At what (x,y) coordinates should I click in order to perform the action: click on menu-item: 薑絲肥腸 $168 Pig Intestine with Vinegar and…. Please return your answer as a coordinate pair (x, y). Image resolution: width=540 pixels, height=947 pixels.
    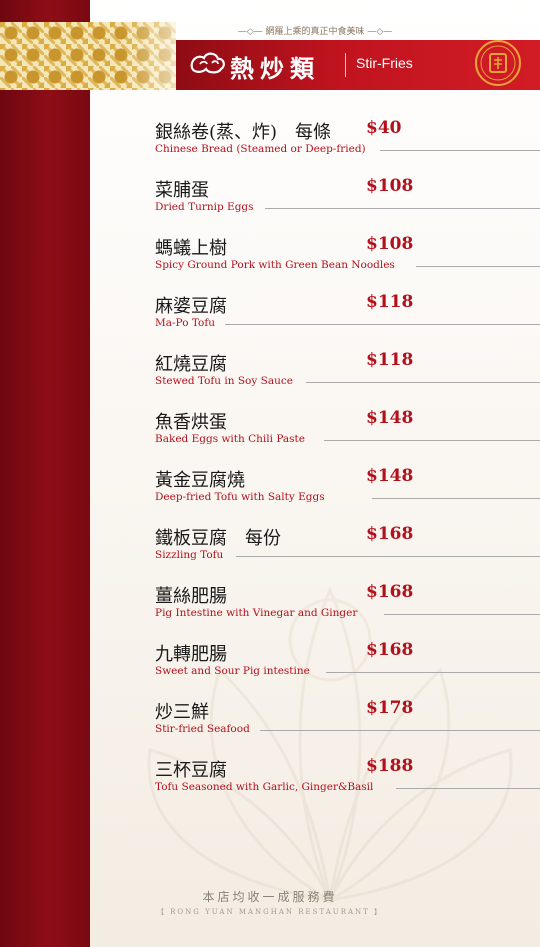
    Looking at the image, I should click on (270, 607).